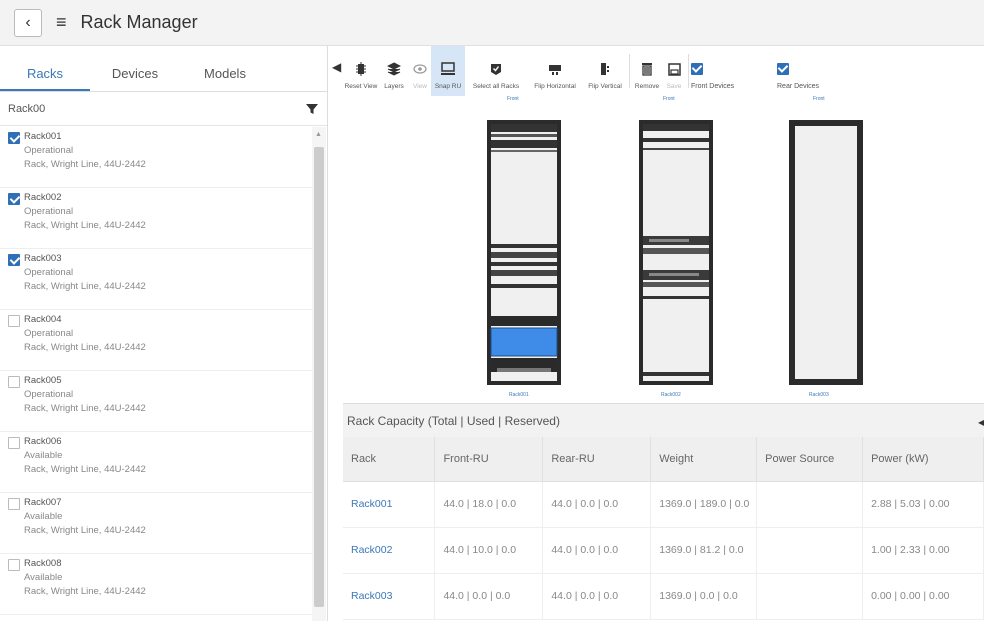 The image size is (984, 621). I want to click on rack-name: Rack008, so click(43, 563).